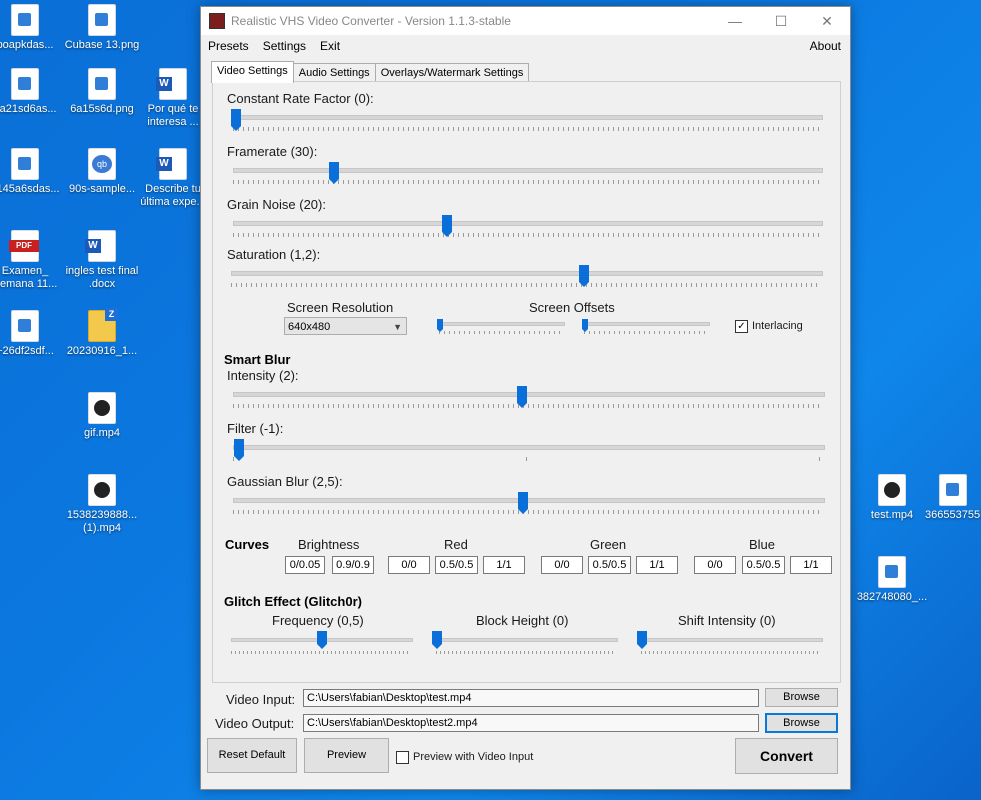 This screenshot has height=800, width=981. I want to click on gaussian-blur-slider-thumb, so click(523, 503).